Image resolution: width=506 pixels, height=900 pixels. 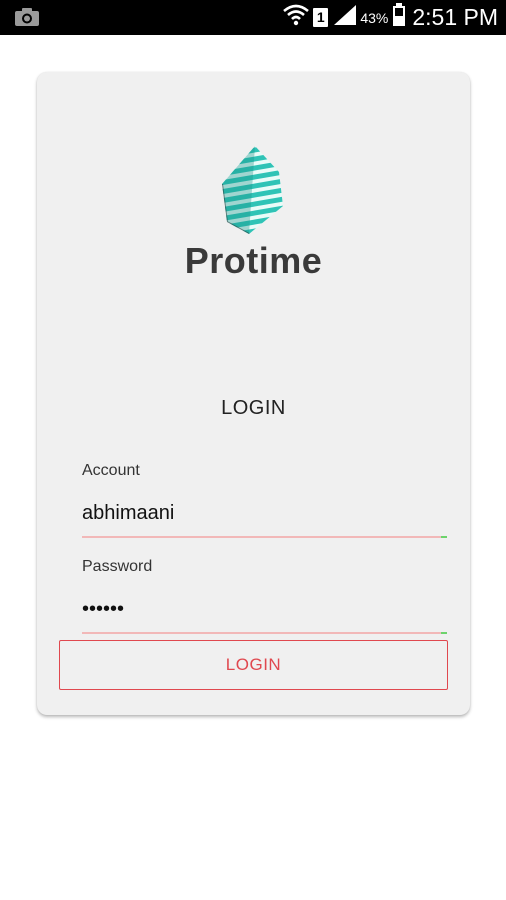 What do you see at coordinates (296, 17) in the screenshot?
I see `wifi-icon` at bounding box center [296, 17].